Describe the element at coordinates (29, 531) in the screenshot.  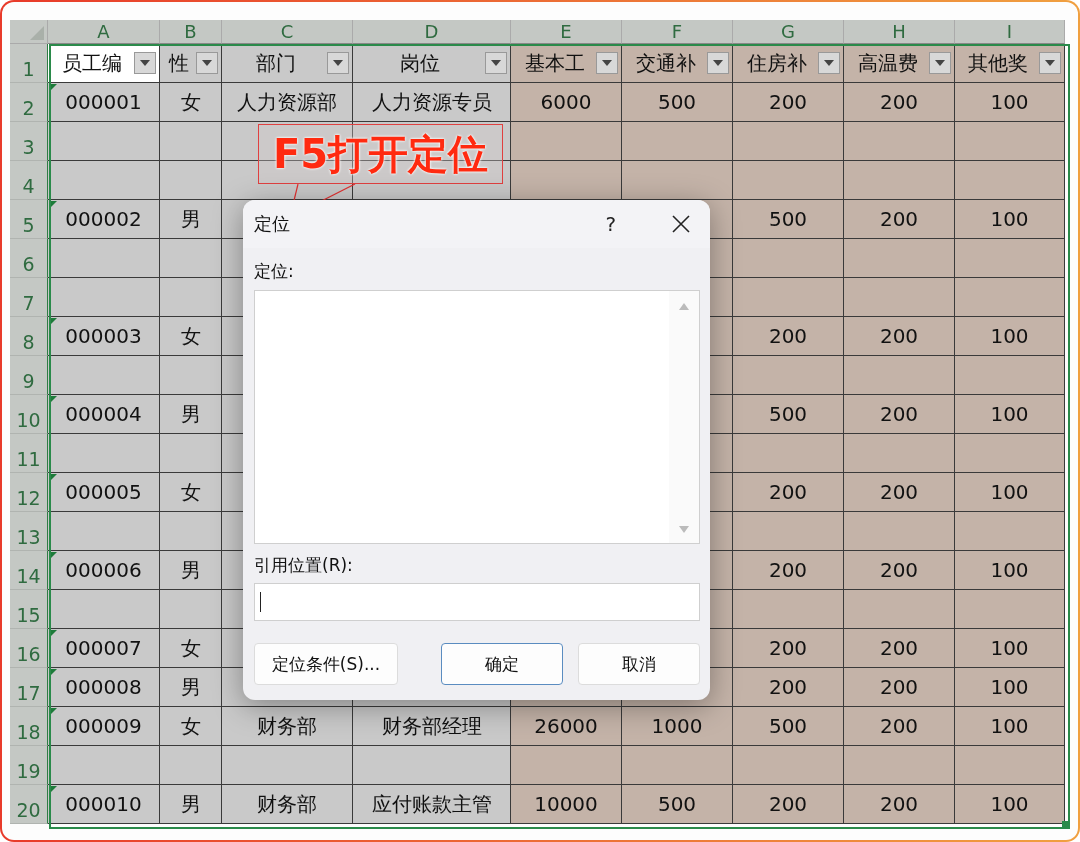
I see `row-header: 13` at that location.